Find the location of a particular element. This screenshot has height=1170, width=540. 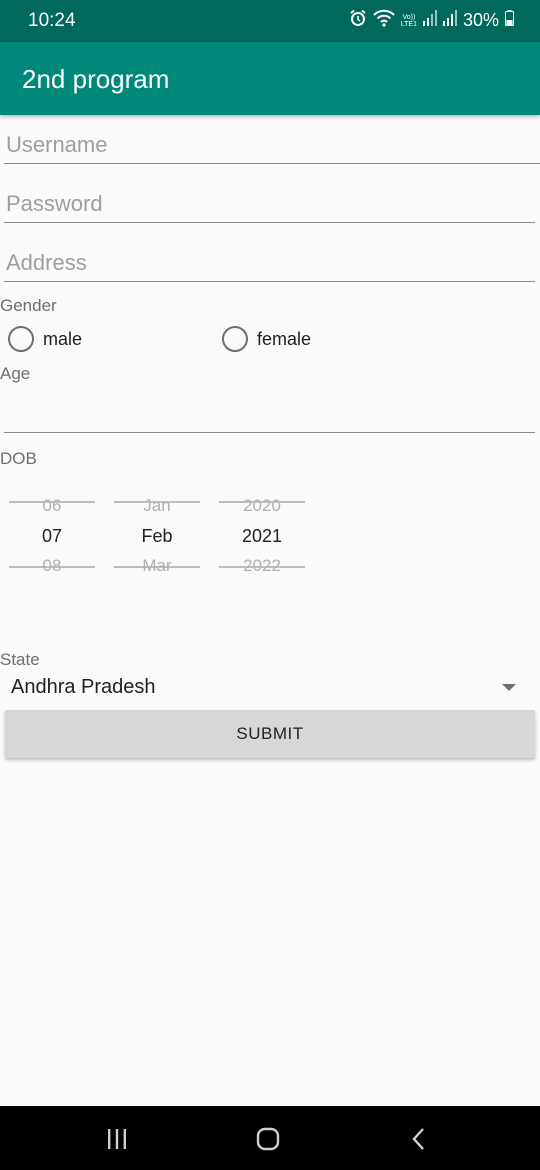

dob-label: DOB is located at coordinates (18, 458).